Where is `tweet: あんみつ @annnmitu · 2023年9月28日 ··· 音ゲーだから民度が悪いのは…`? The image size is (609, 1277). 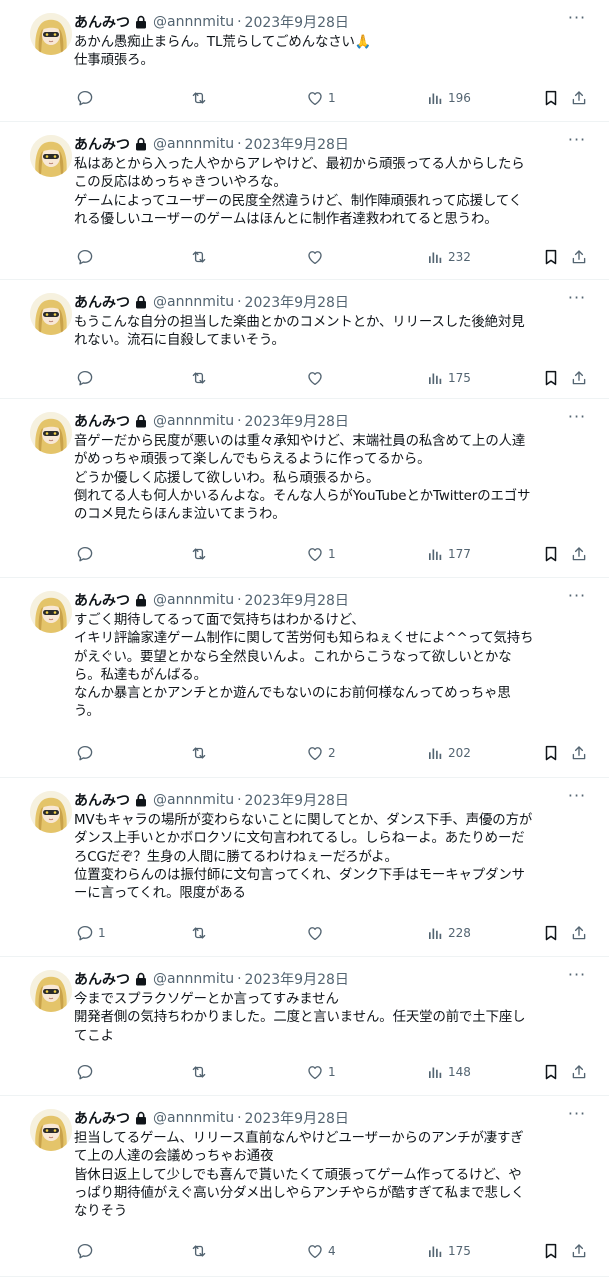 tweet: あんみつ @annnmitu · 2023年9月28日 ··· 音ゲーだから民度が悪いのは… is located at coordinates (304, 488).